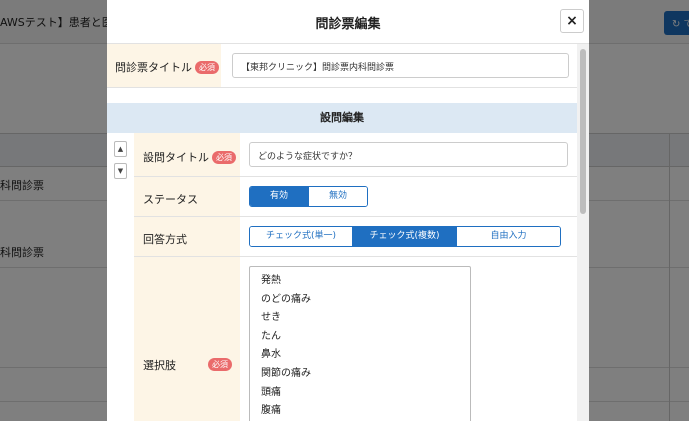  What do you see at coordinates (271, 318) in the screenshot?
I see `choice-item: せき` at bounding box center [271, 318].